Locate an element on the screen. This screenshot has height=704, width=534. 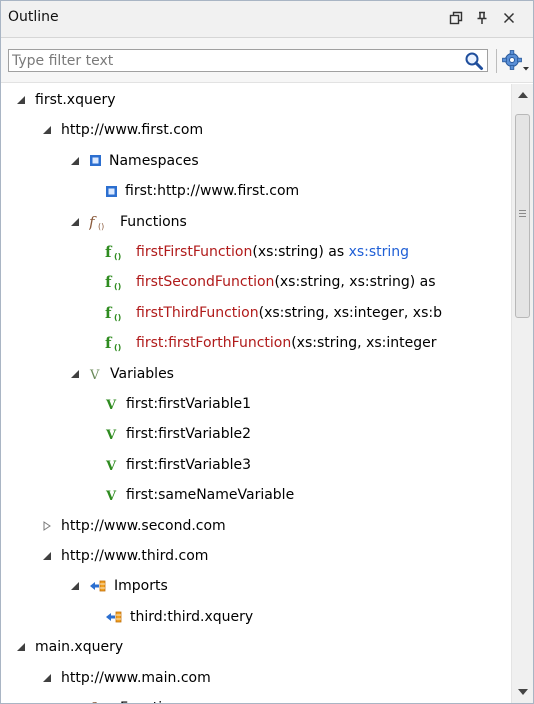
vertical-scrollbar is located at coordinates (522, 393).